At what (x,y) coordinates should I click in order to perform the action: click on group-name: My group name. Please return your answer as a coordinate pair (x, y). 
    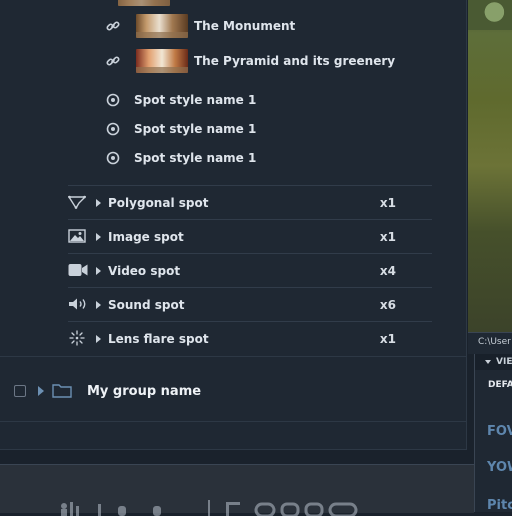
    Looking at the image, I should click on (144, 391).